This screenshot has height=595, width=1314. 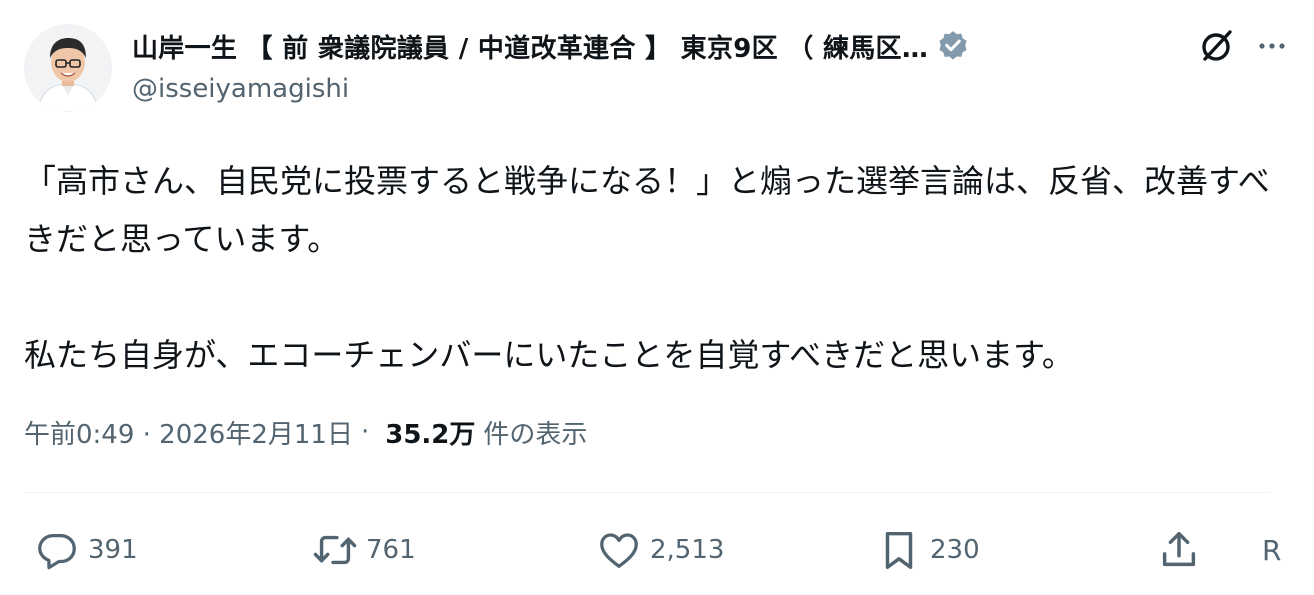 What do you see at coordinates (1271, 550) in the screenshot?
I see `extra-action: R` at bounding box center [1271, 550].